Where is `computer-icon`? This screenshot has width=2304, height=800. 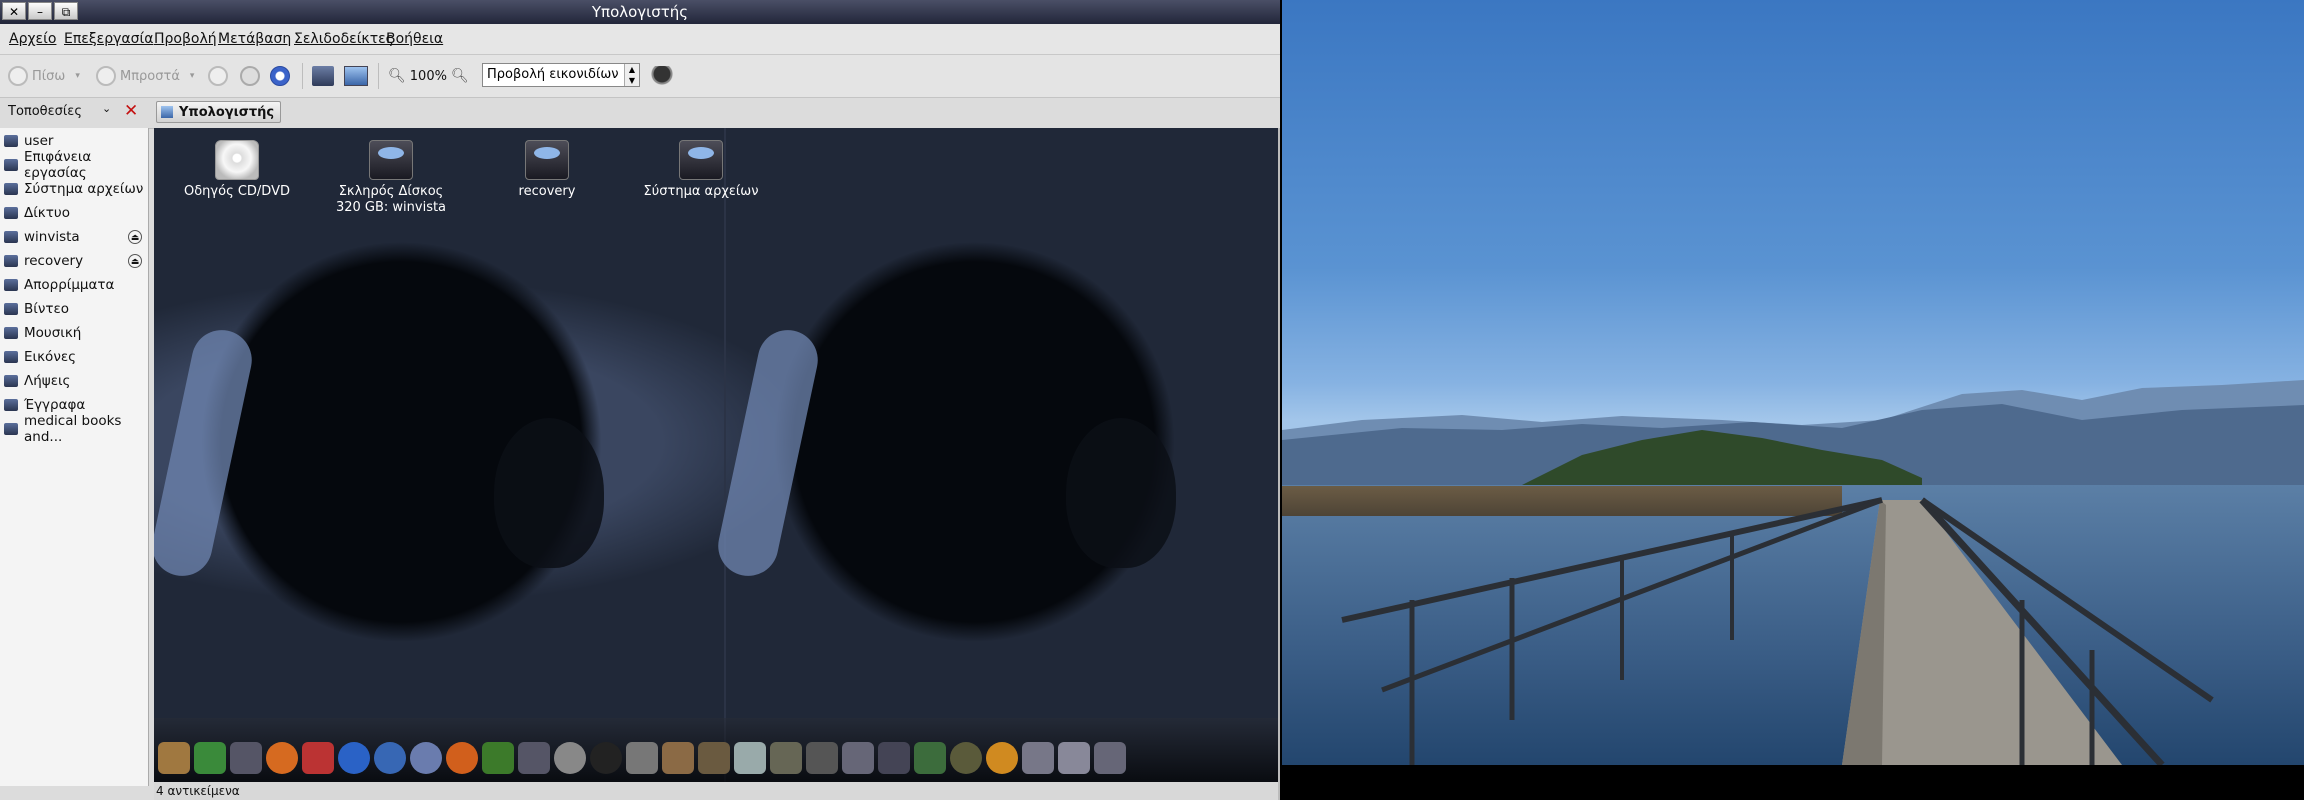 computer-icon is located at coordinates (356, 76).